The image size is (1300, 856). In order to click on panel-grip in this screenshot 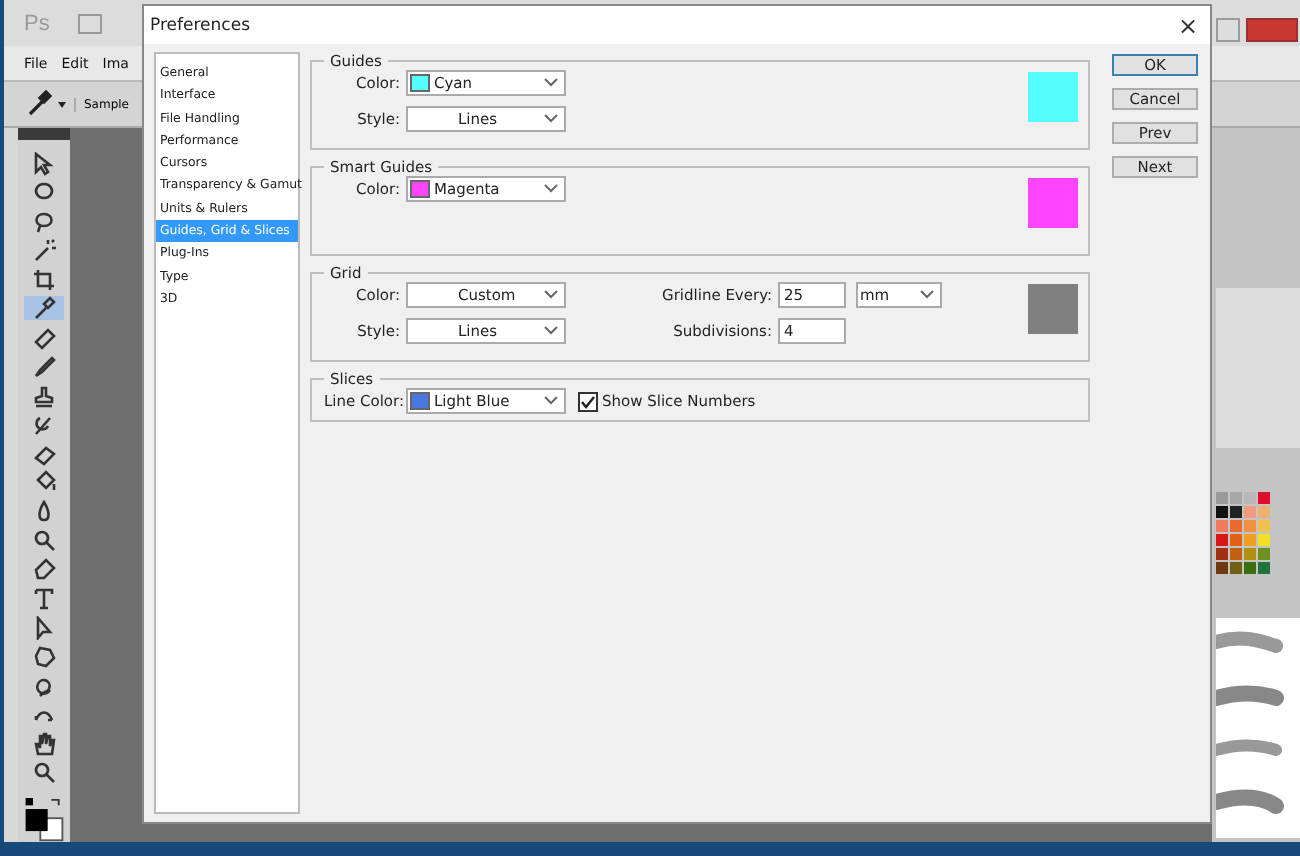, I will do `click(44, 134)`.